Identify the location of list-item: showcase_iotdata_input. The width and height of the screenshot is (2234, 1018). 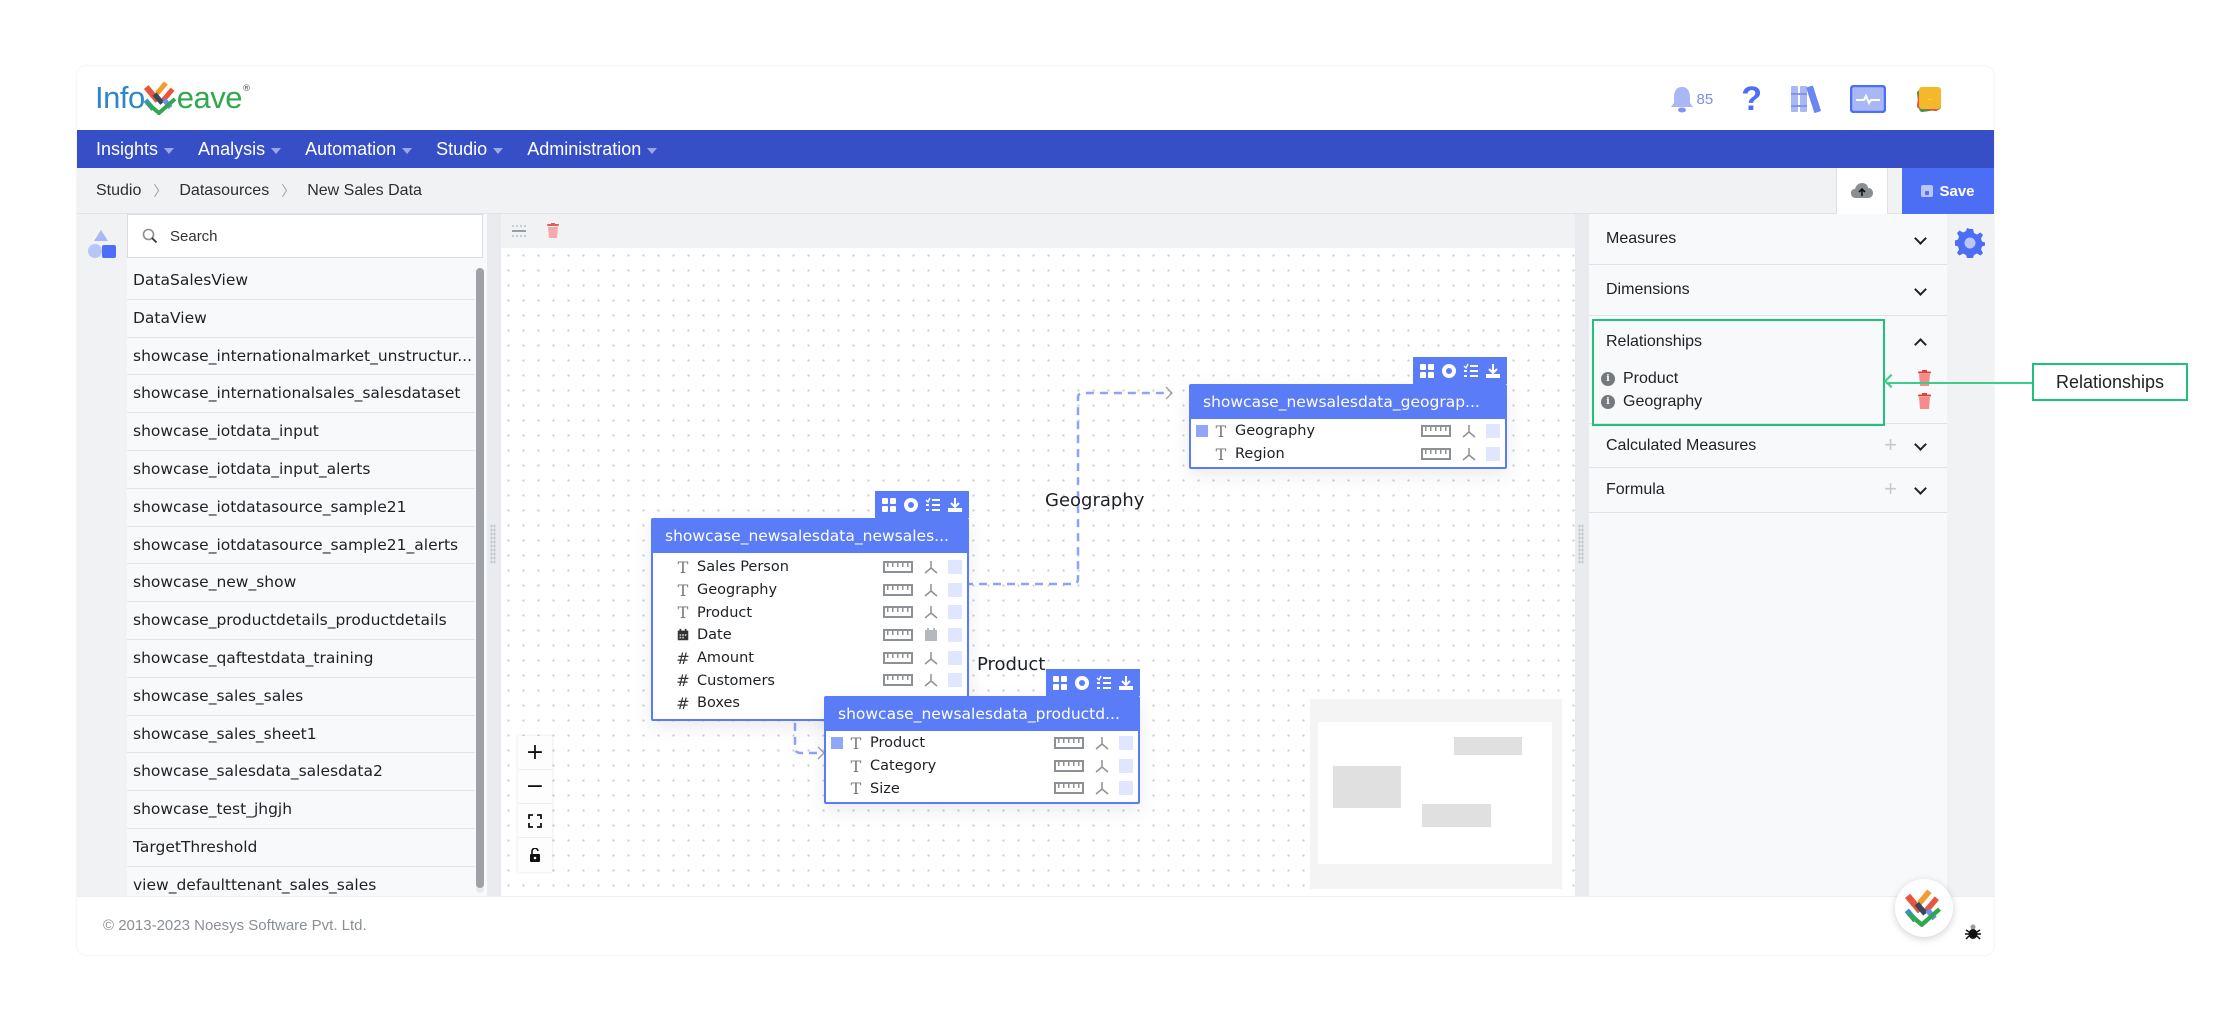
(301, 432).